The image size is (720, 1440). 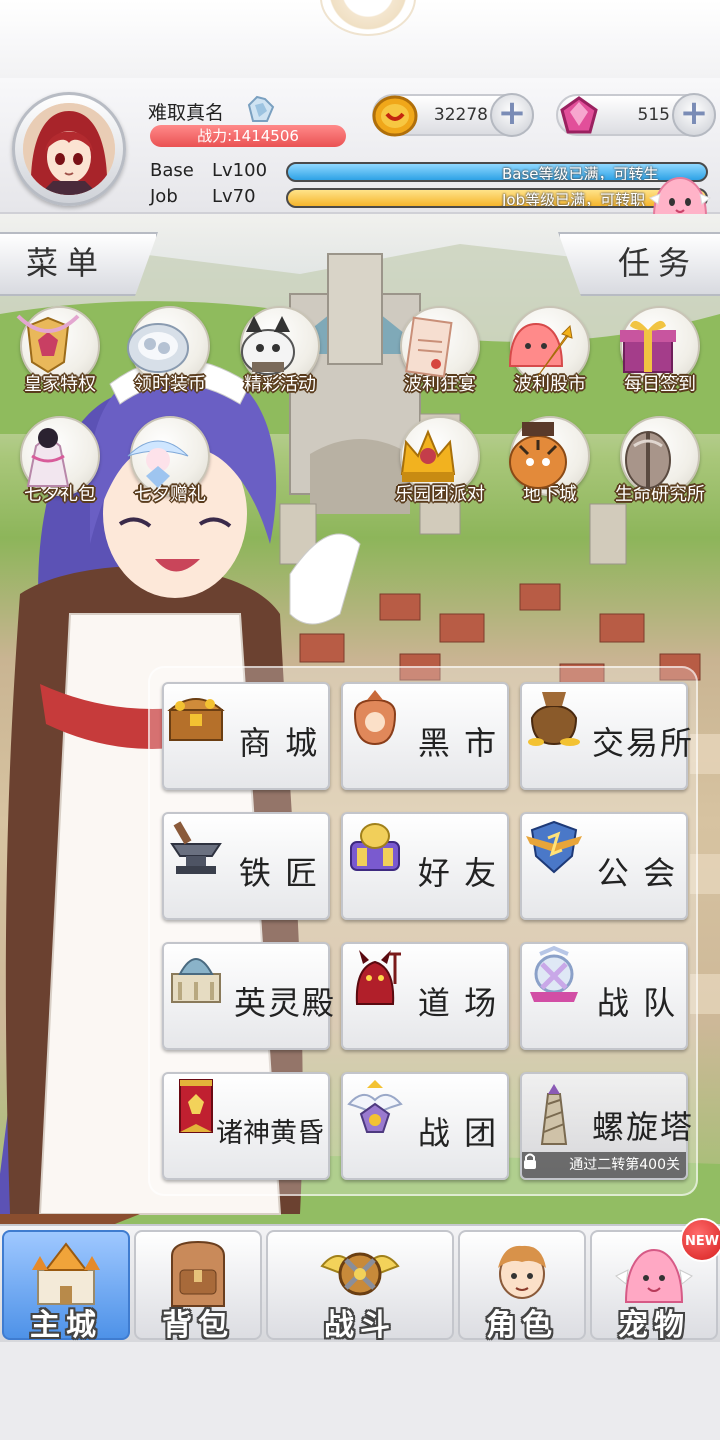 I want to click on tab-character: 角色, so click(x=522, y=1286).